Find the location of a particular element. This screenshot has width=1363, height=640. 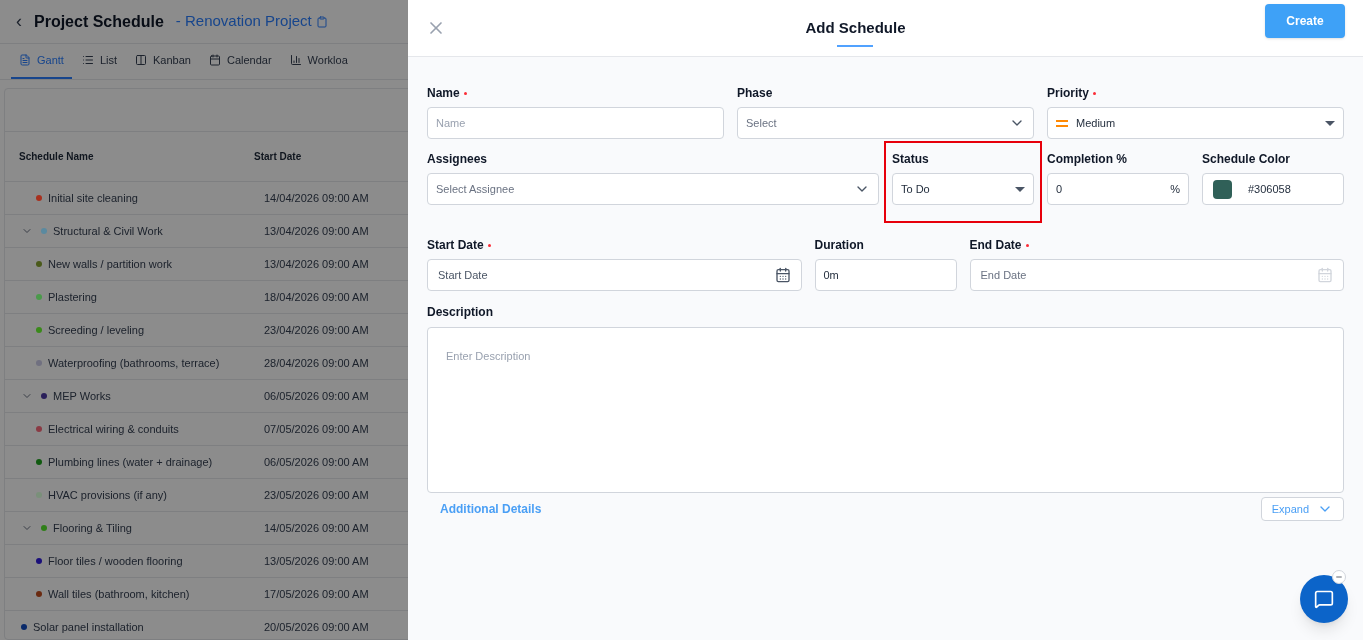

column-header: Schedule Name is located at coordinates (56, 157).